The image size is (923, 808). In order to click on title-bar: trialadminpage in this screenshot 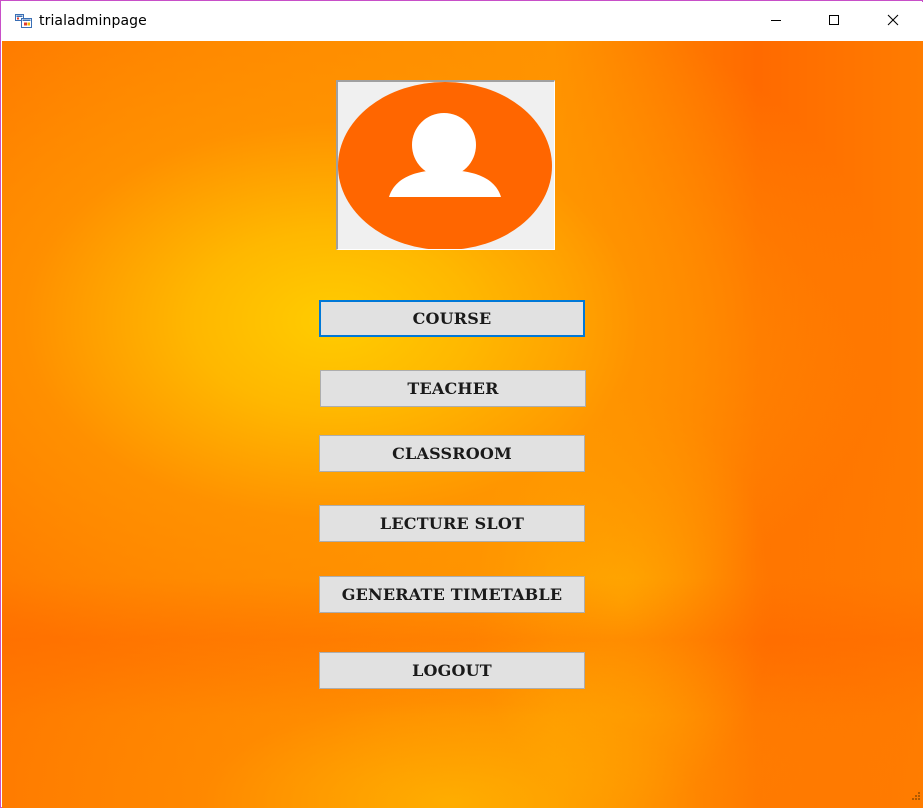, I will do `click(462, 21)`.